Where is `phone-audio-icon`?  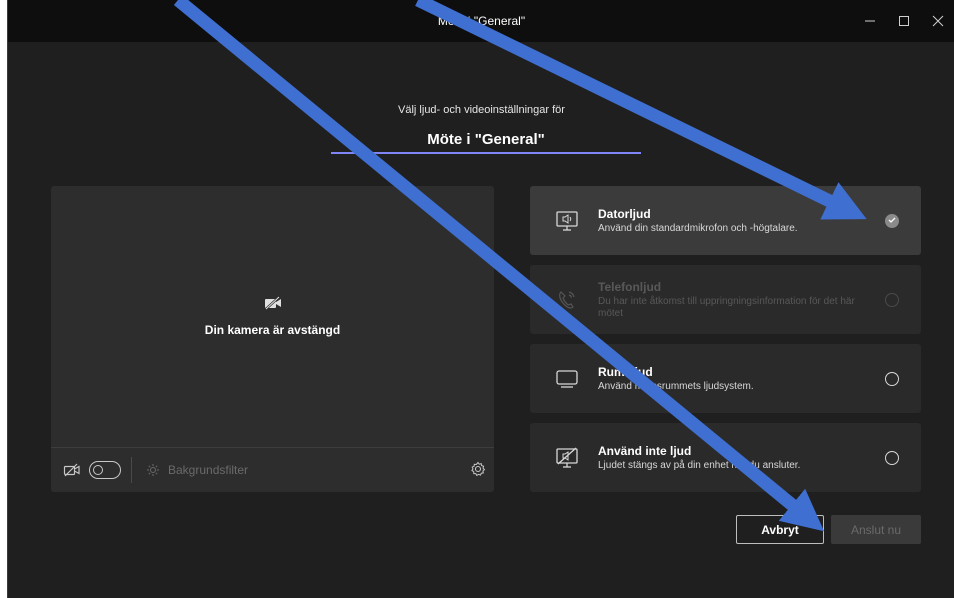
phone-audio-icon is located at coordinates (567, 300).